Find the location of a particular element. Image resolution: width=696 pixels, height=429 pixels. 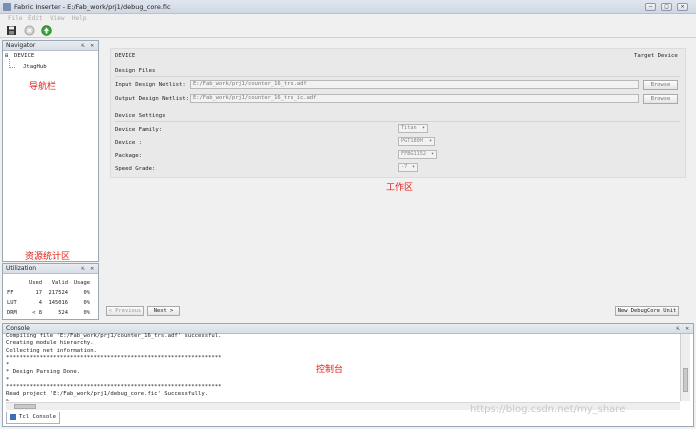

table-cell: FF is located at coordinates (10, 293).